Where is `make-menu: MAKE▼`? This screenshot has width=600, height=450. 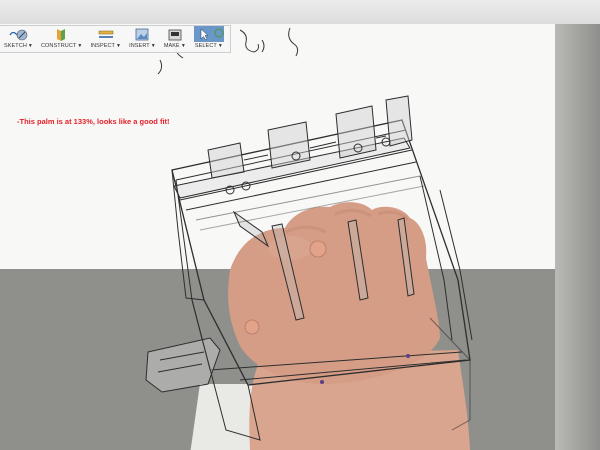
make-menu: MAKE▼ is located at coordinates (175, 39).